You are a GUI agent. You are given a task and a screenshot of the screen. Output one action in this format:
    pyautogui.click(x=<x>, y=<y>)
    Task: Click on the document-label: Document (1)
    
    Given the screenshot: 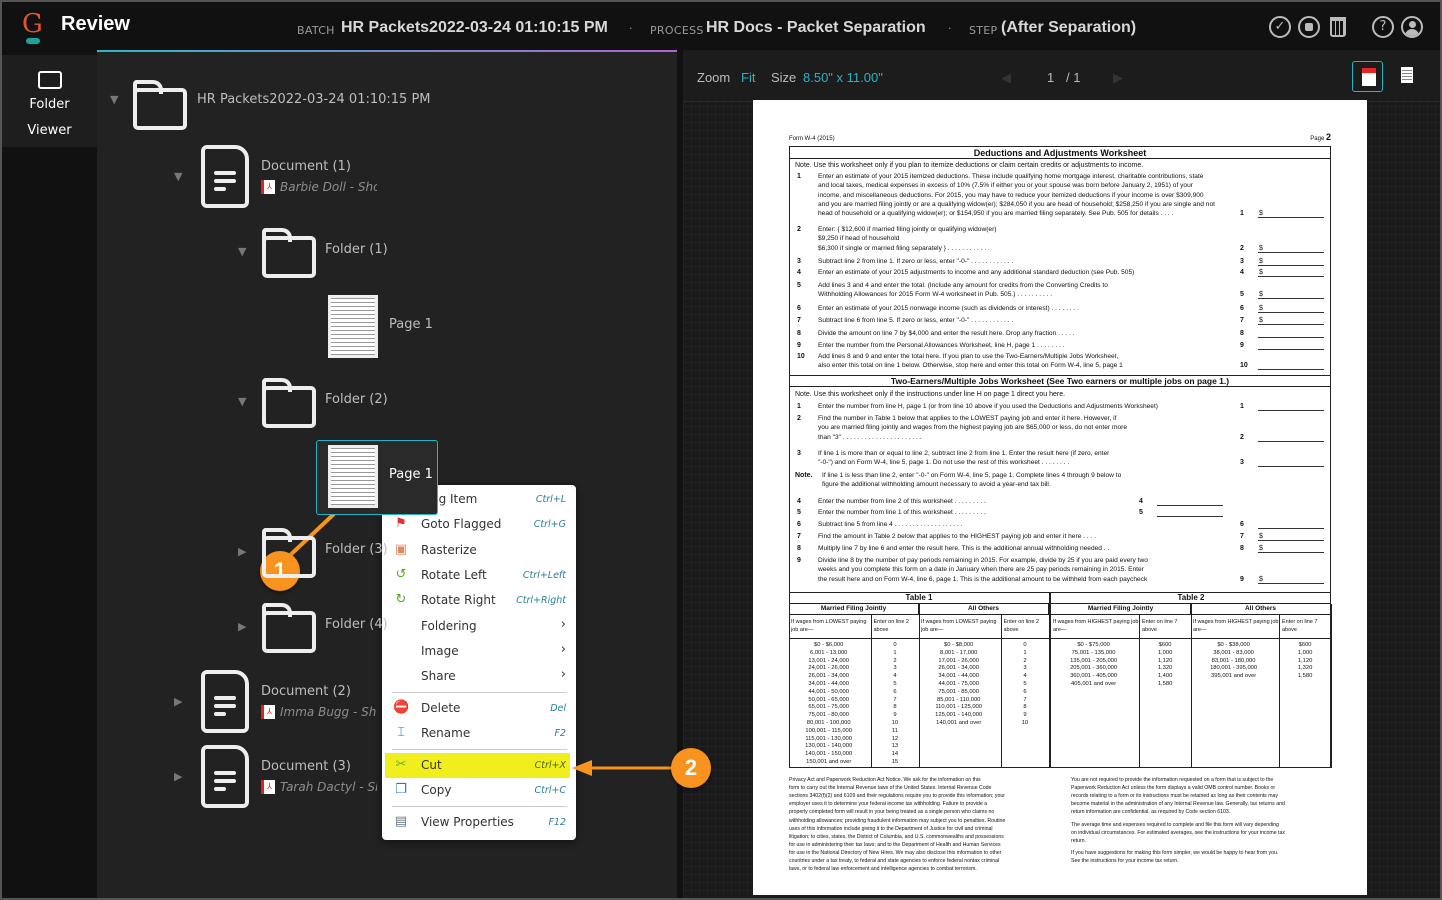 What is the action you would take?
    pyautogui.click(x=306, y=166)
    